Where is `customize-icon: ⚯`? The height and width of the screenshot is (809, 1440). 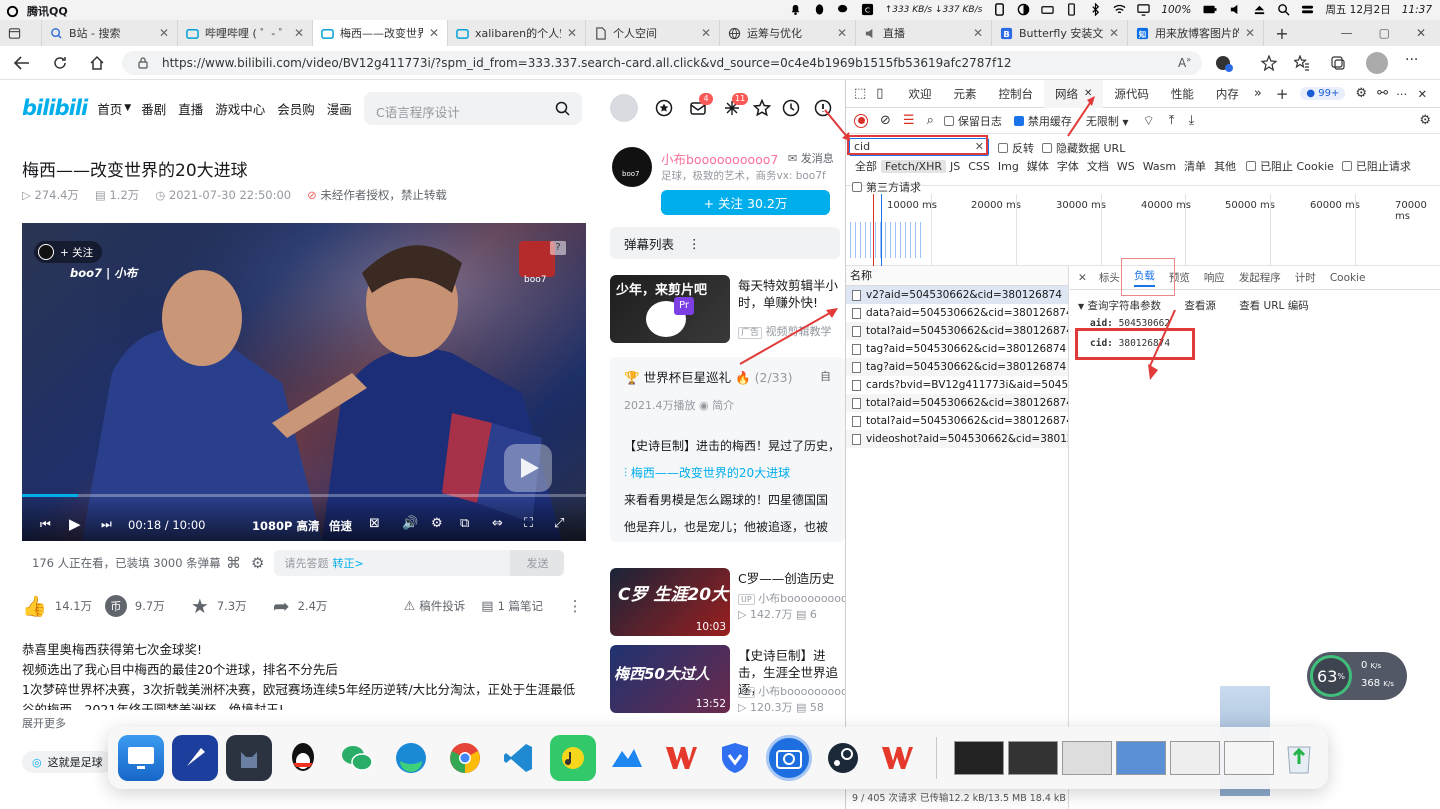 customize-icon: ⚯ is located at coordinates (1382, 93).